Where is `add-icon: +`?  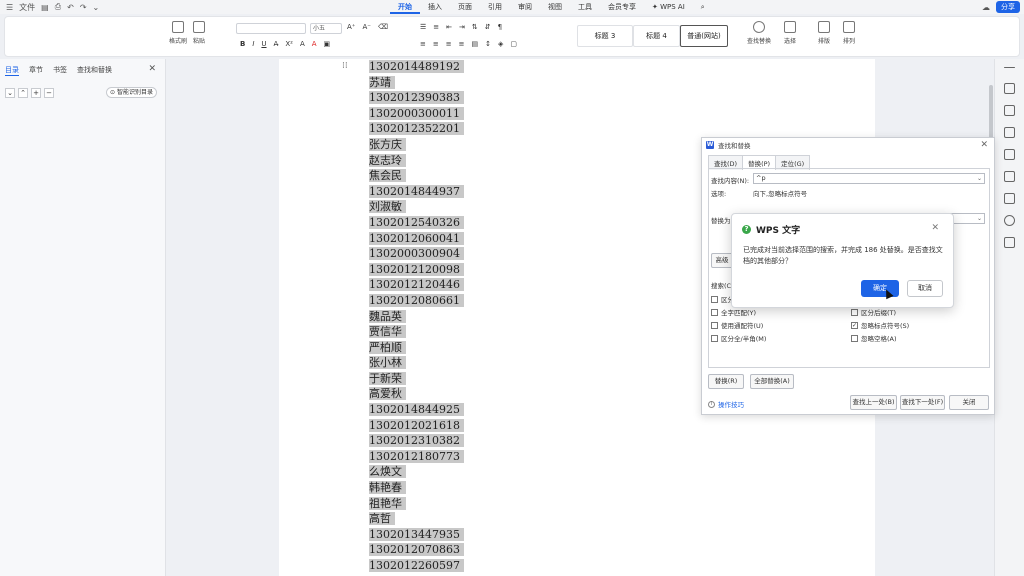 add-icon: + is located at coordinates (36, 93).